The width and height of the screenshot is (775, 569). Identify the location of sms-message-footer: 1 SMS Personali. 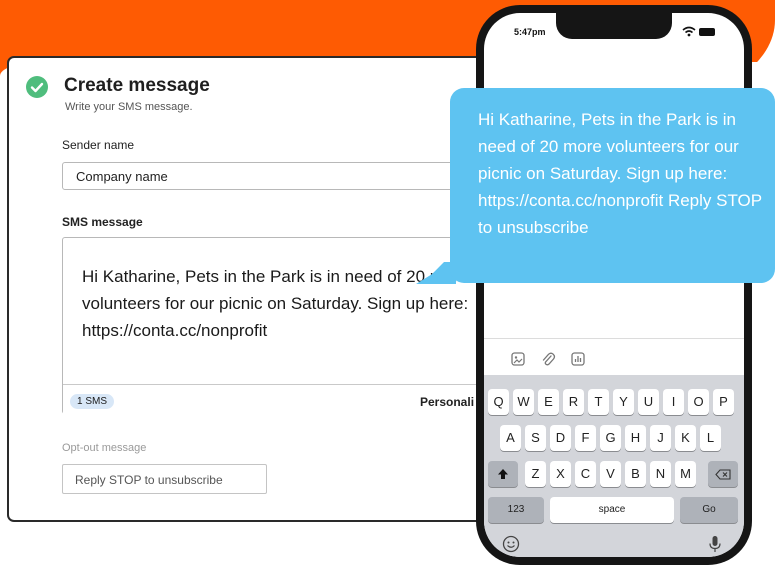
(294, 399).